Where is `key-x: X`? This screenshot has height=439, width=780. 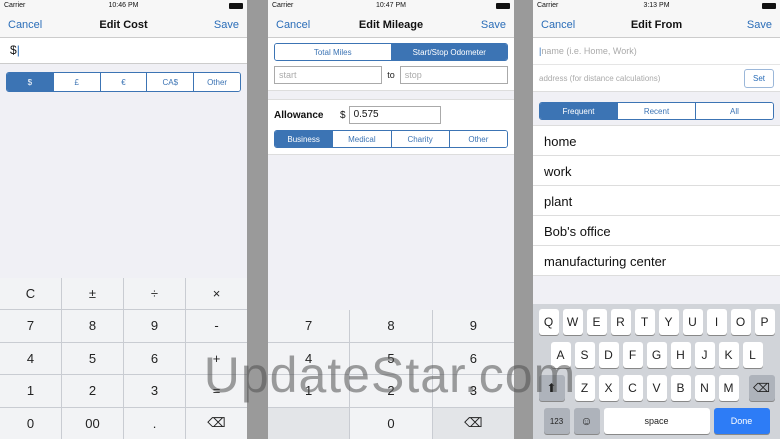 key-x: X is located at coordinates (608, 388).